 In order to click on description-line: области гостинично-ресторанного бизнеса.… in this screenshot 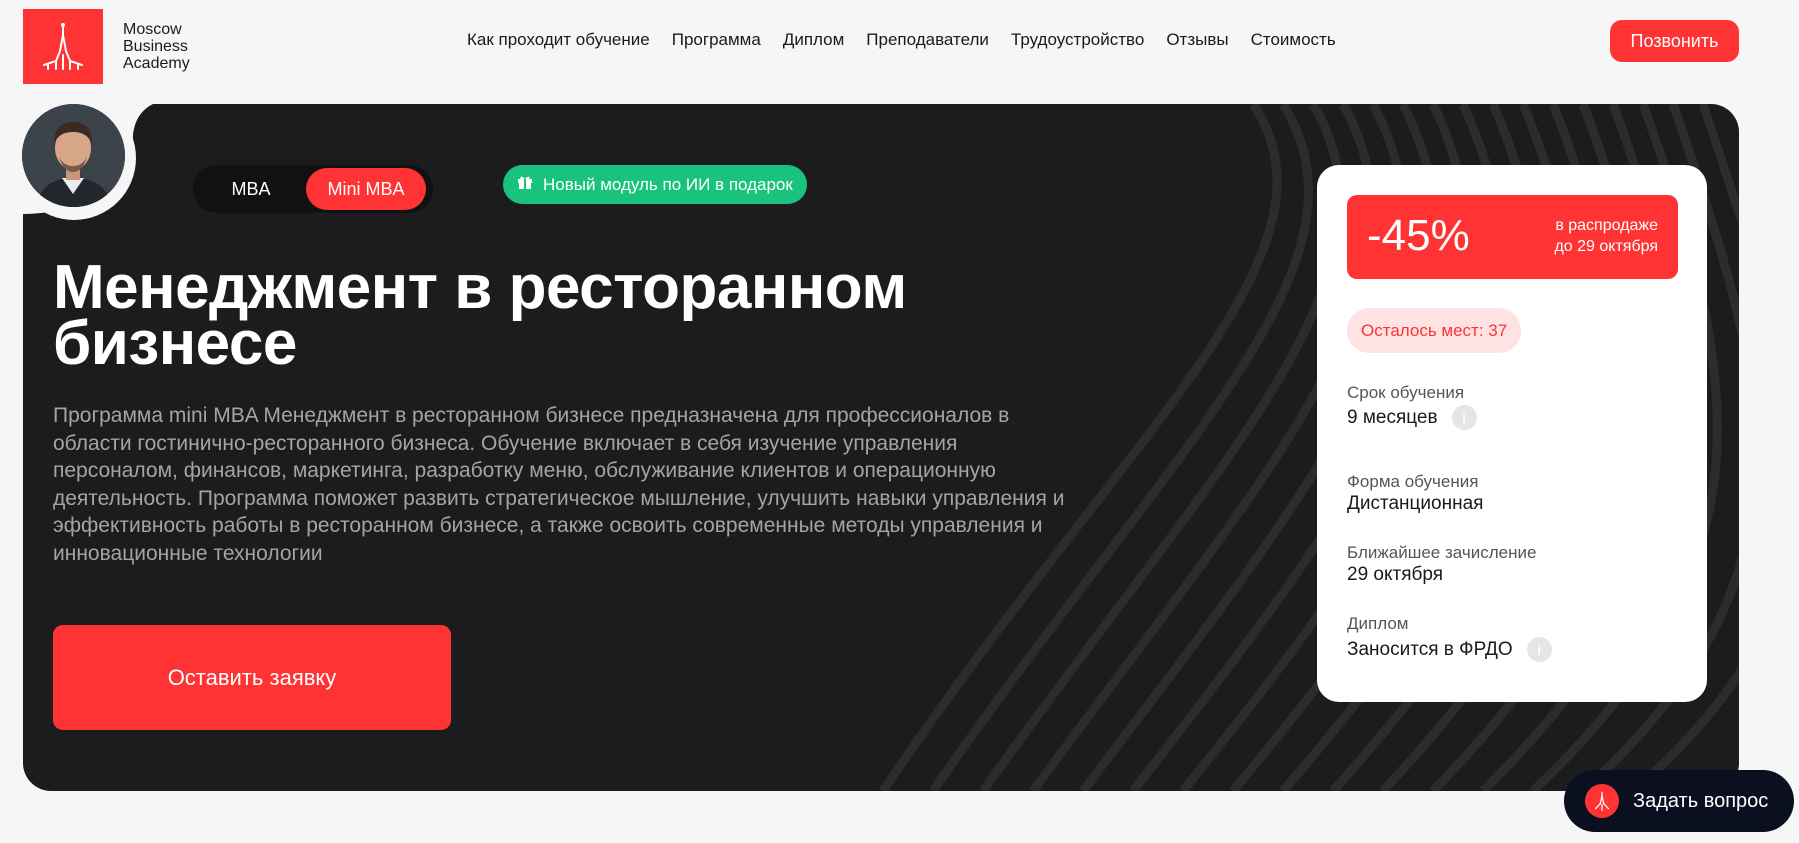, I will do `click(505, 443)`.